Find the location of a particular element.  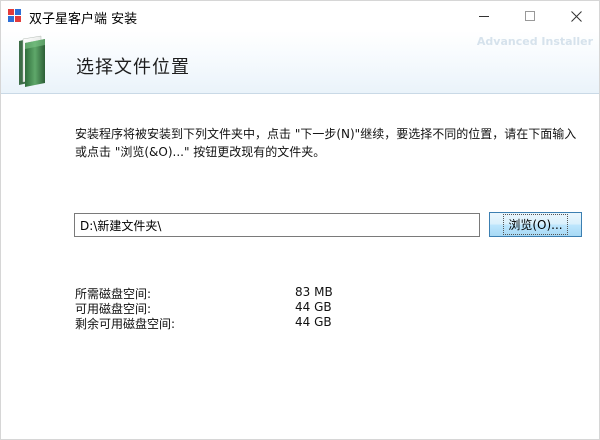

remaining-space-value: 44 GB is located at coordinates (313, 322).